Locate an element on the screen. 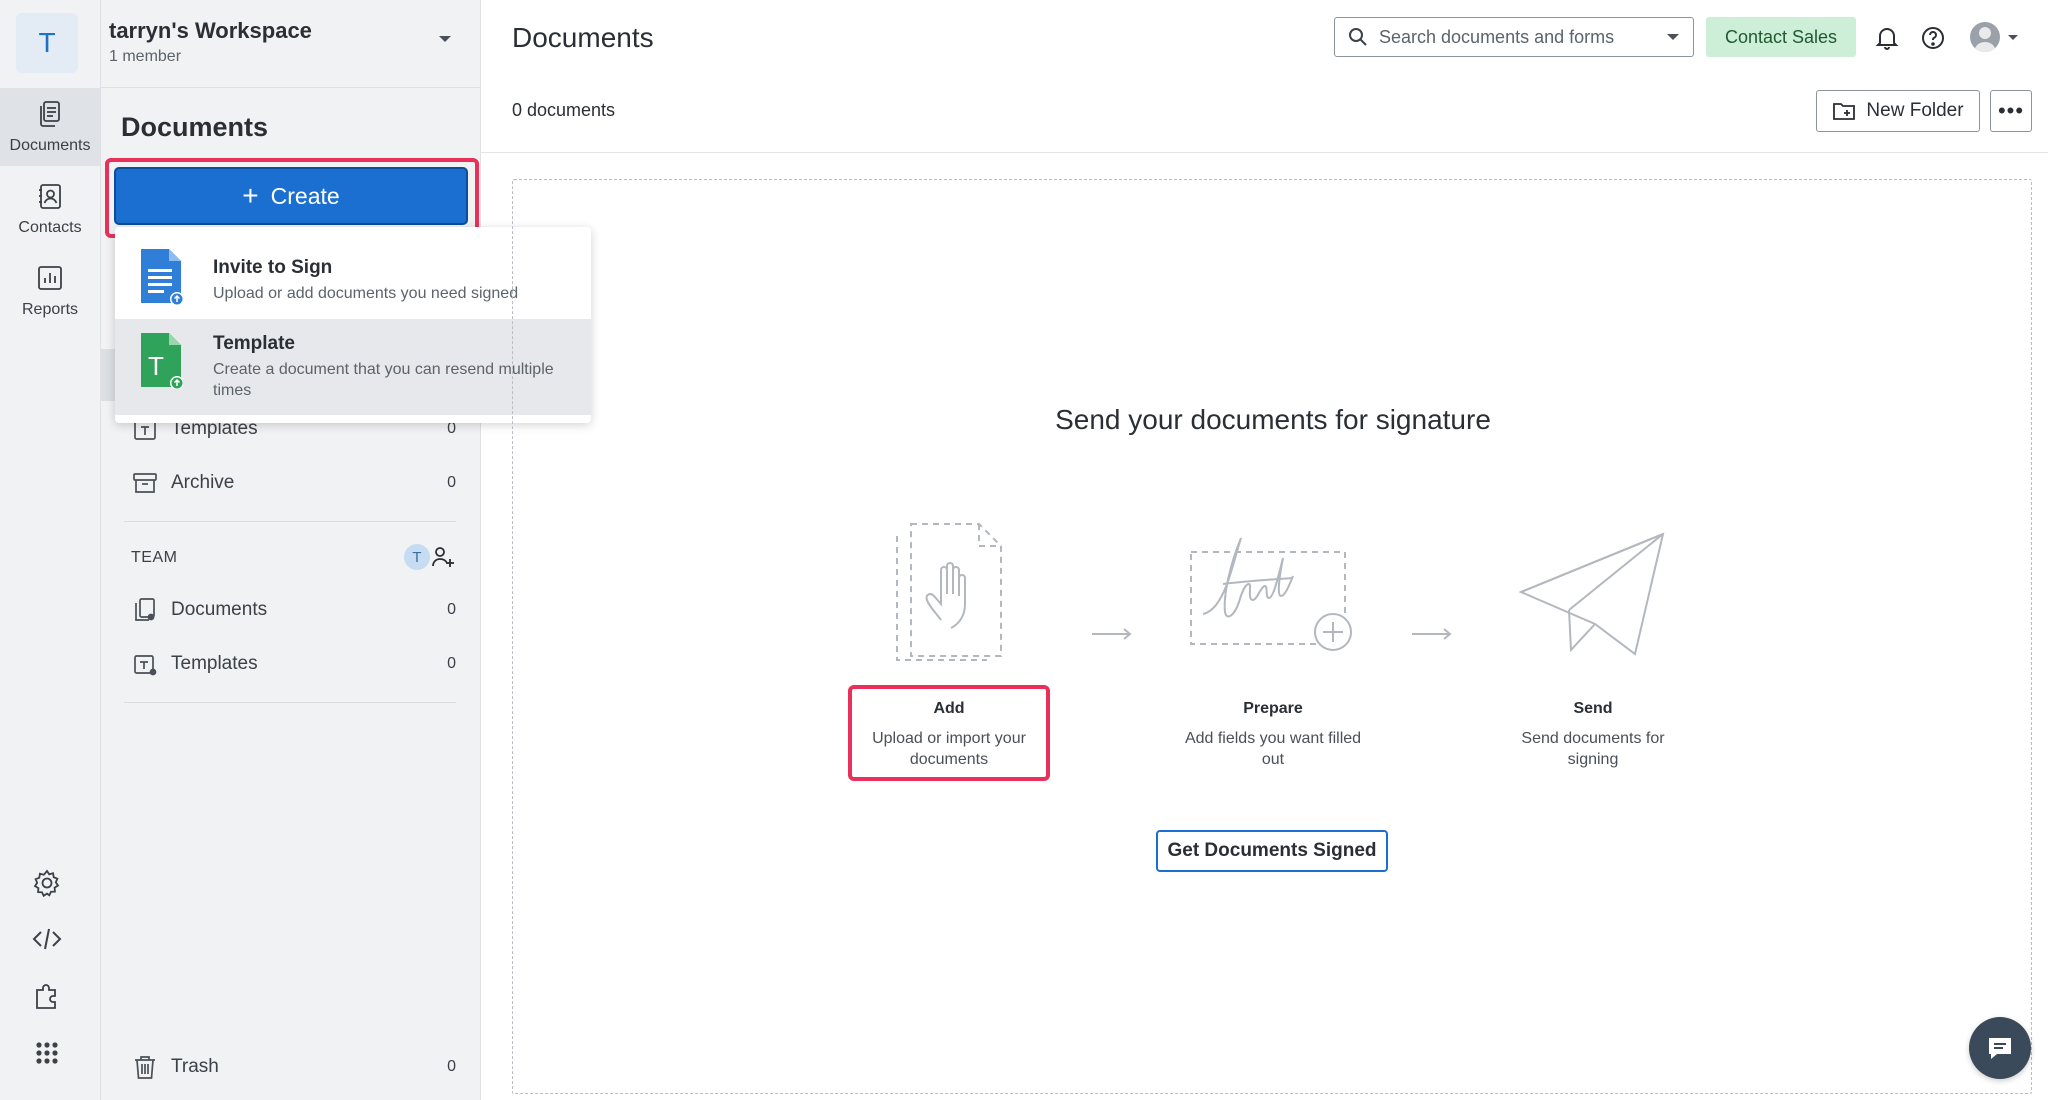 This screenshot has height=1100, width=2048. sidebar-item-label: Documents is located at coordinates (219, 609).